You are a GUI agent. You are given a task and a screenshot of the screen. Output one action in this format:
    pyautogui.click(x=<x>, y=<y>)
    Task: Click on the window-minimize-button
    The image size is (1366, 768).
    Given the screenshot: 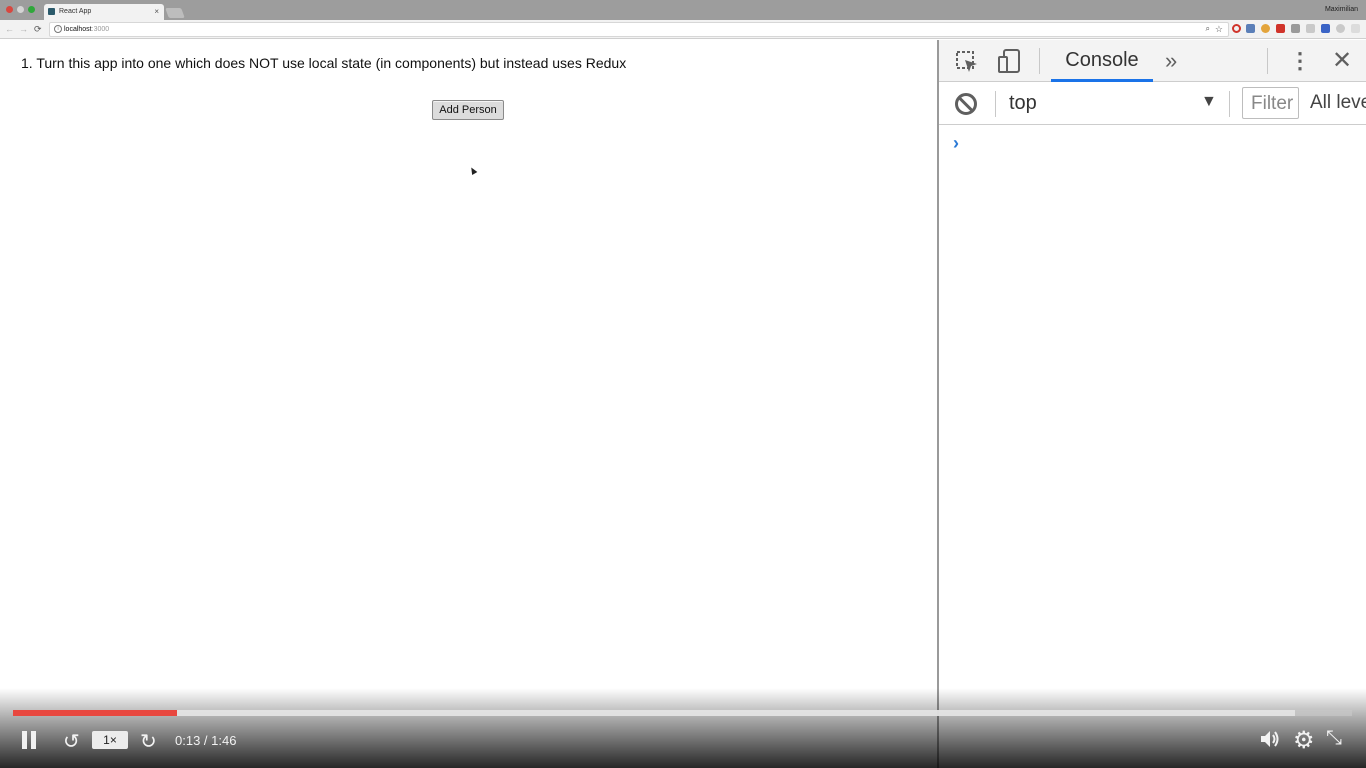 What is the action you would take?
    pyautogui.click(x=20, y=9)
    